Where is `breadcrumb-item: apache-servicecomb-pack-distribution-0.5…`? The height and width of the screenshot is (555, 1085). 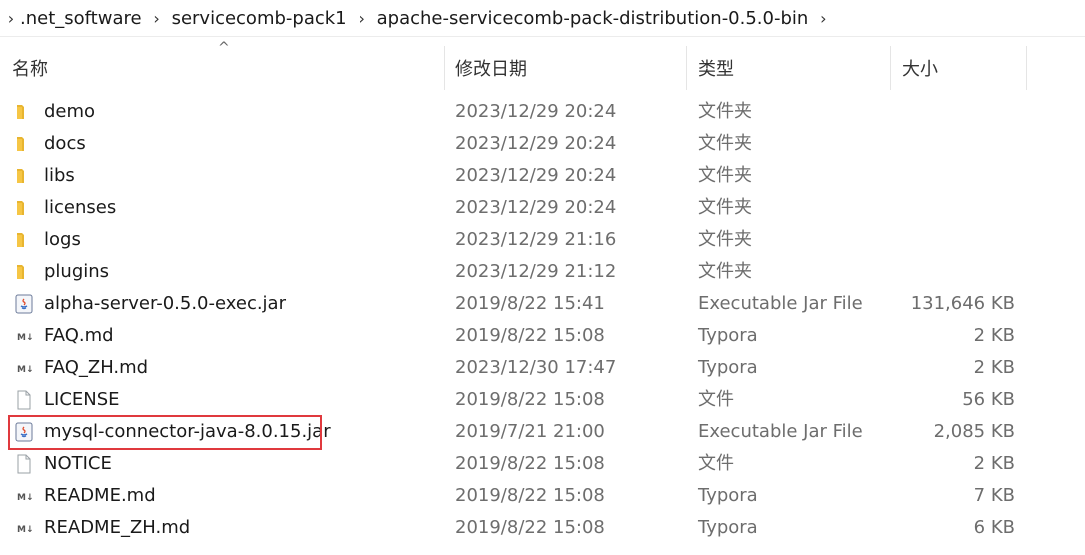
breadcrumb-item: apache-servicecomb-pack-distribution-0.5… is located at coordinates (593, 18).